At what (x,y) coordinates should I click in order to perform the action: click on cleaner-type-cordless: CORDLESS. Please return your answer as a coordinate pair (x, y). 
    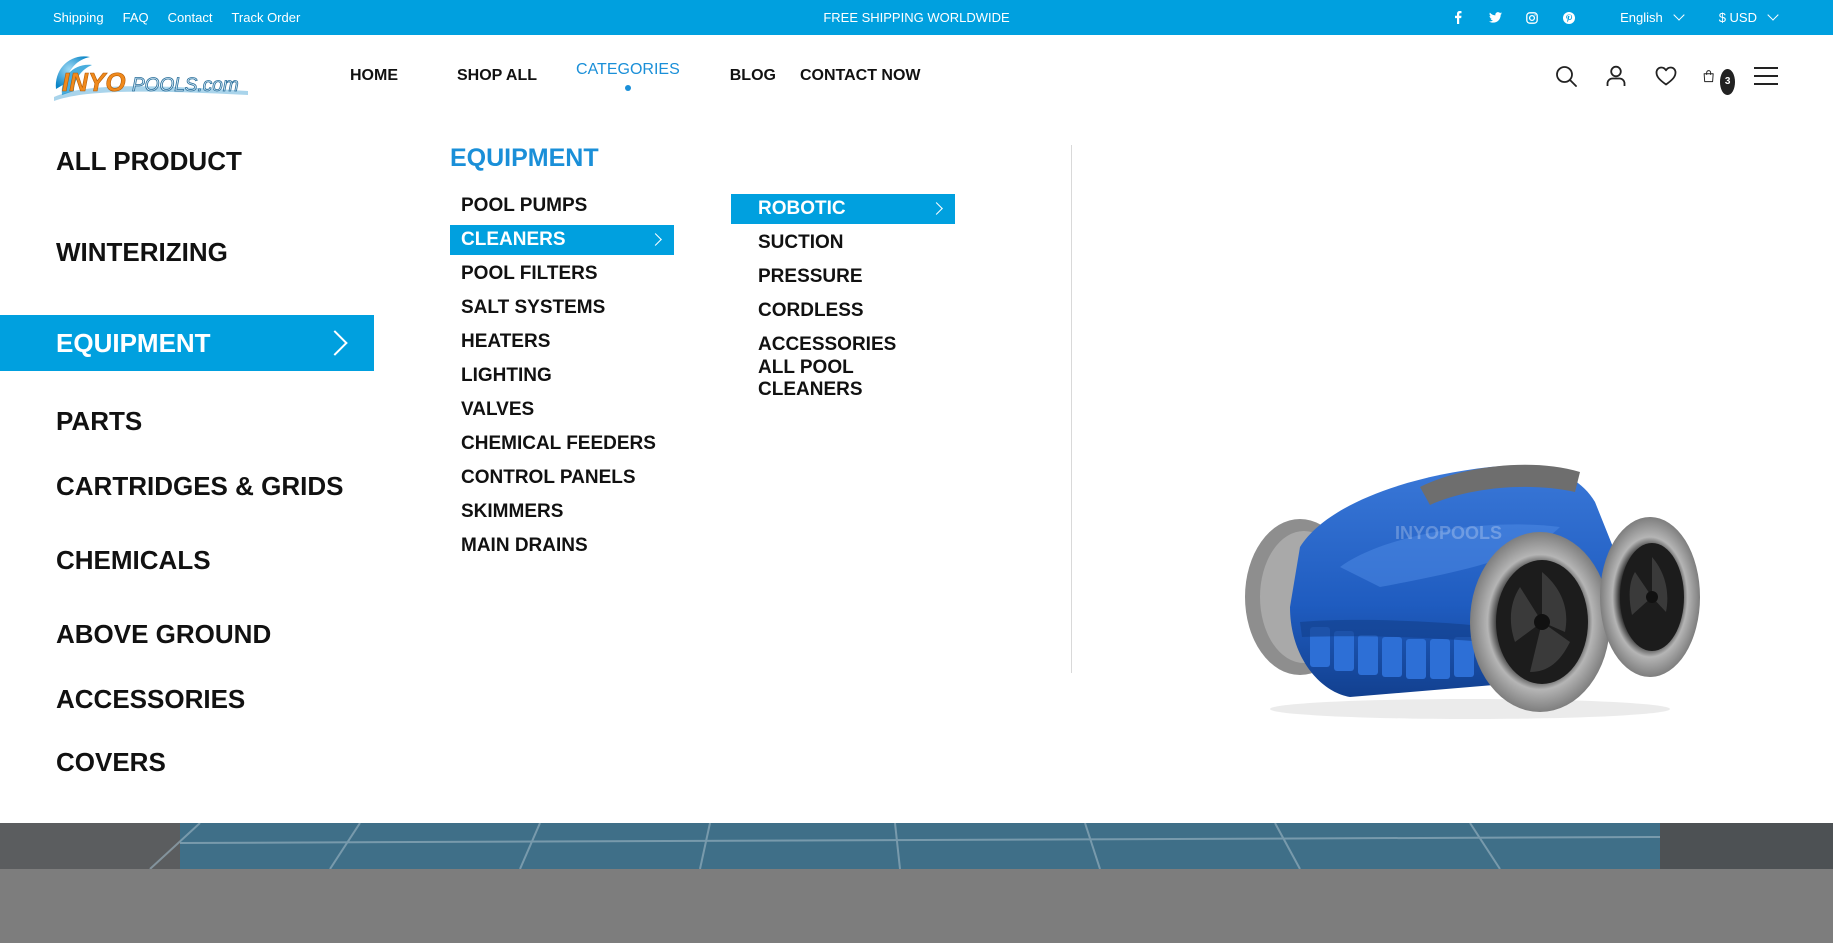
    Looking at the image, I should click on (843, 311).